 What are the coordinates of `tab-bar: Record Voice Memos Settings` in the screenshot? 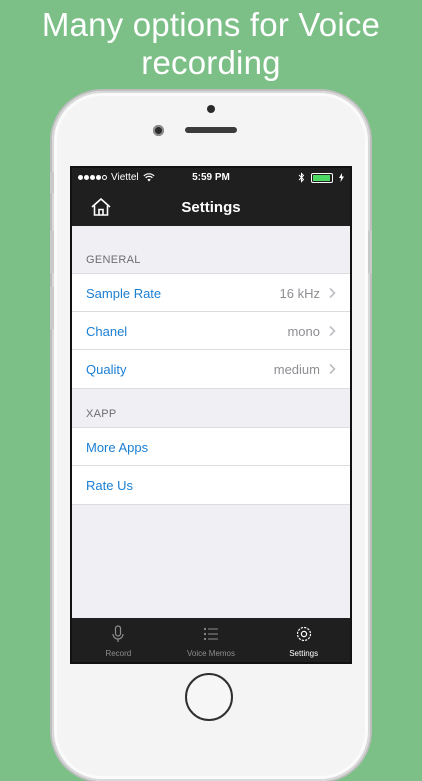 It's located at (211, 640).